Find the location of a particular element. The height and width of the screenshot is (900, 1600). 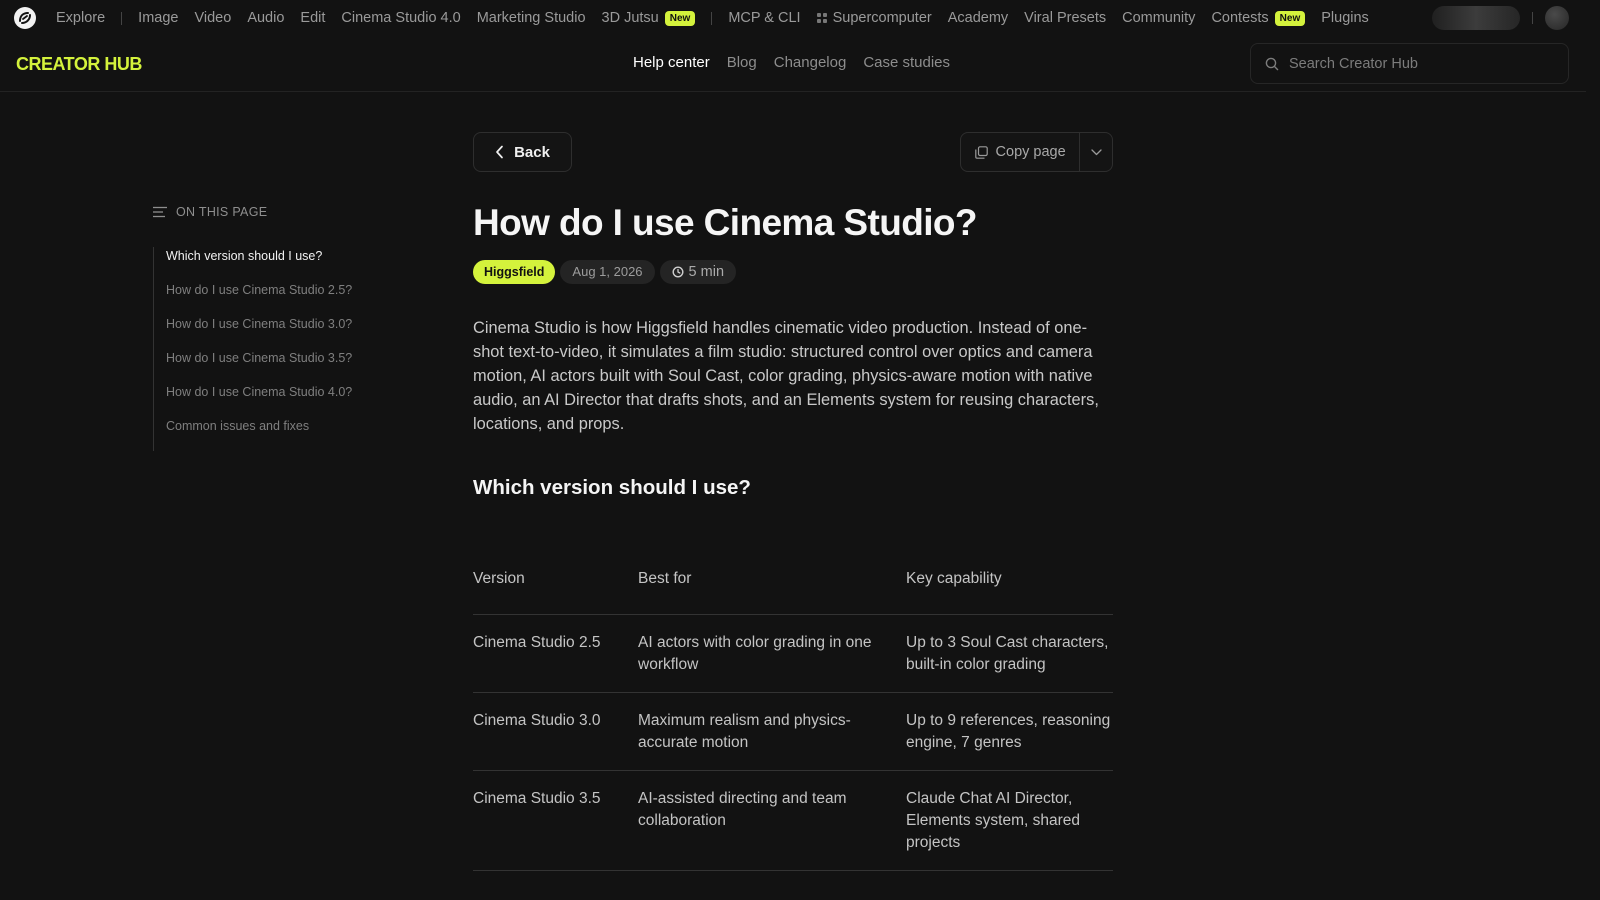

creator-hub-tabs: Help center Blog Changelog Case studies is located at coordinates (800, 62).